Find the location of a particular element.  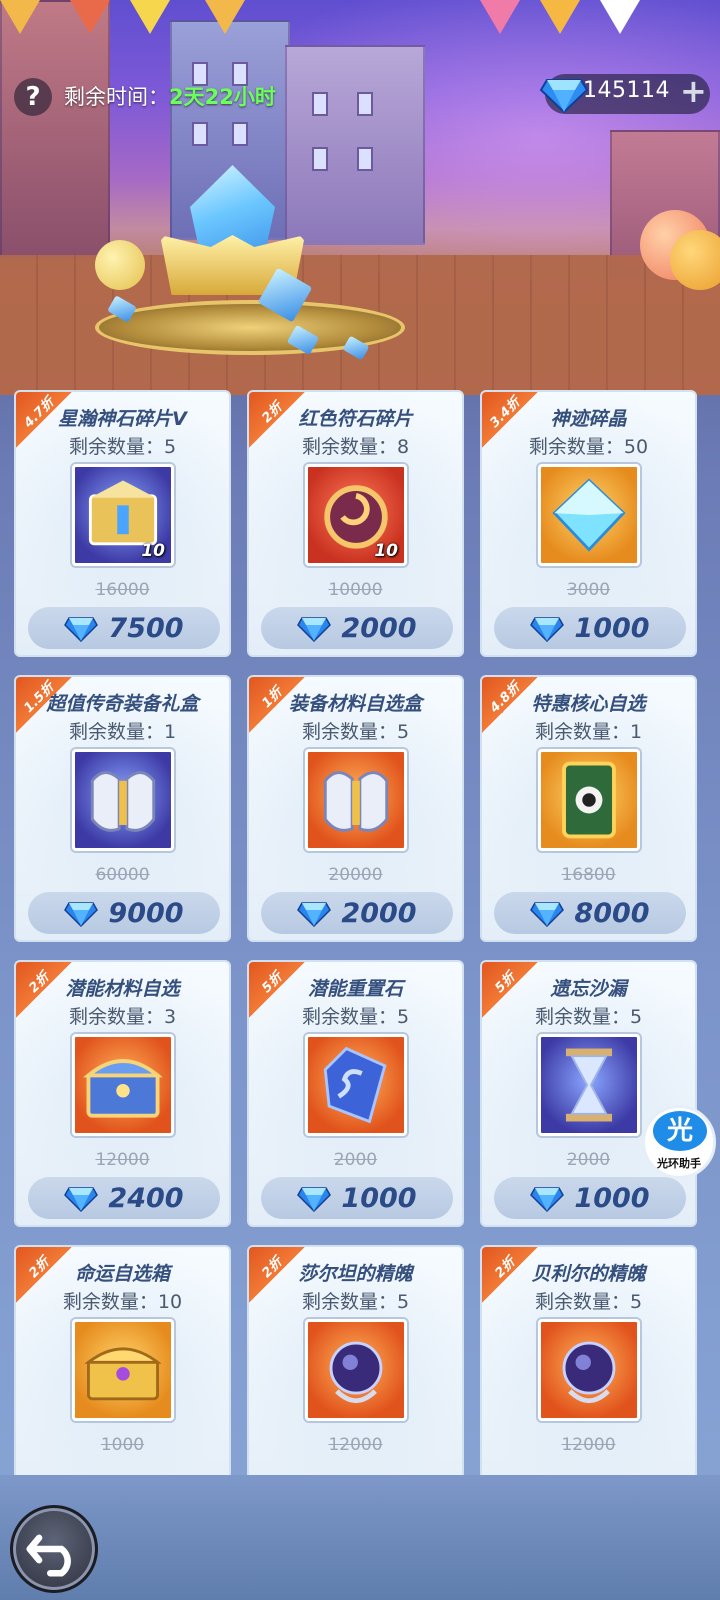

item-name: 遗忘沙漏 is located at coordinates (588, 989).